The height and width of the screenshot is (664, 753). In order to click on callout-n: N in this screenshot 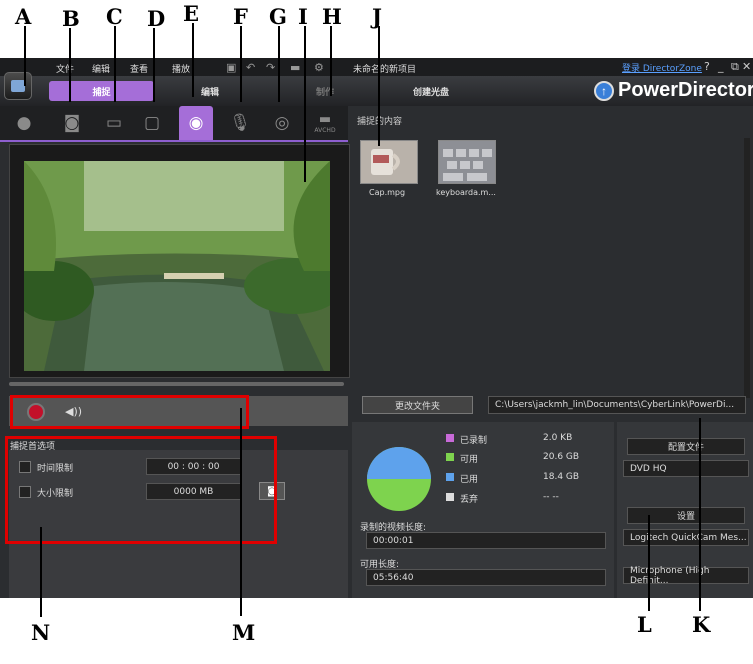, I will do `click(41, 632)`.